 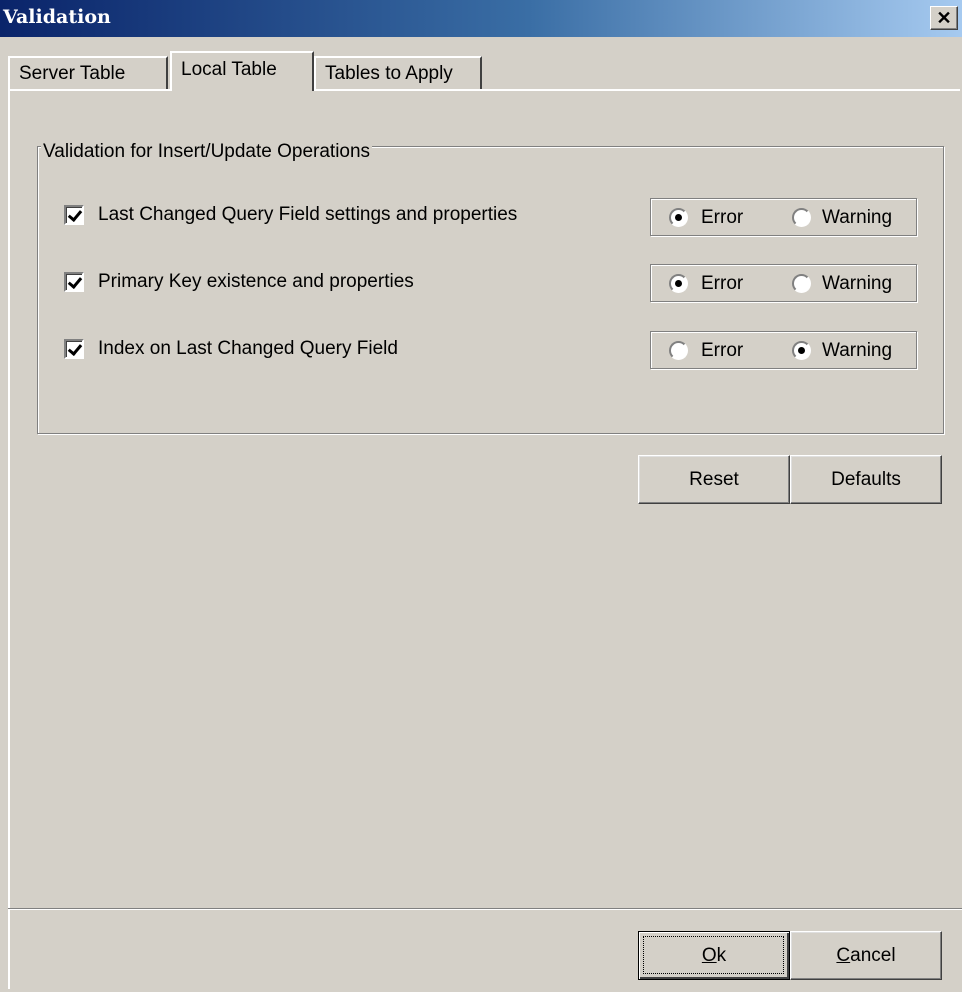 I want to click on tab-label: Server Table, so click(x=72, y=73).